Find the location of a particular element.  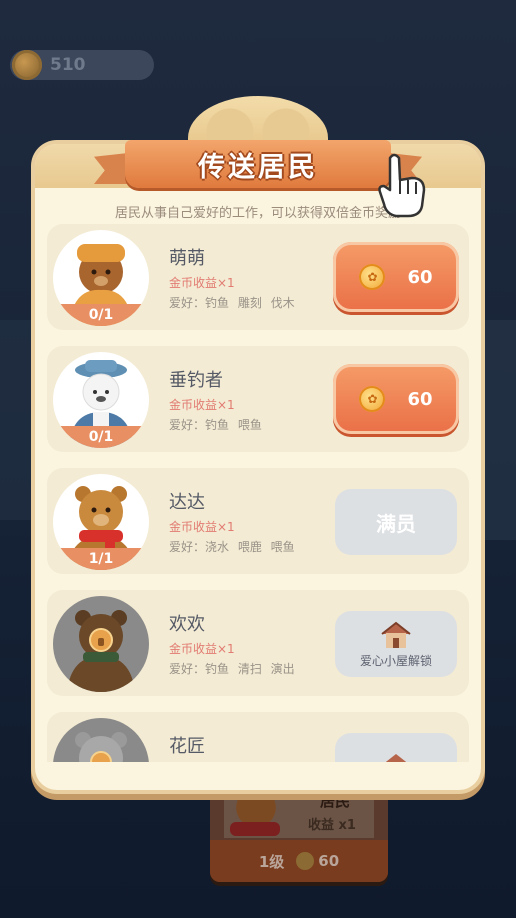

unlock-label: 爱心小屋解锁 is located at coordinates (395, 660).